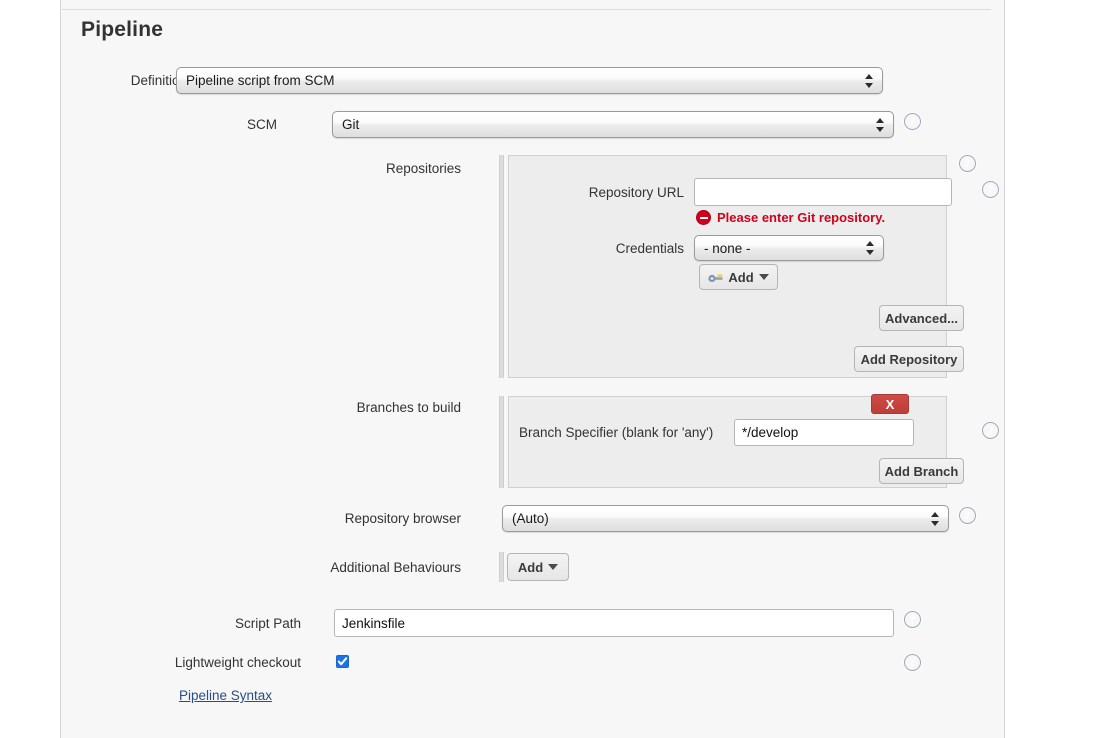 This screenshot has height=738, width=1113. I want to click on branches-drag-strip, so click(501, 442).